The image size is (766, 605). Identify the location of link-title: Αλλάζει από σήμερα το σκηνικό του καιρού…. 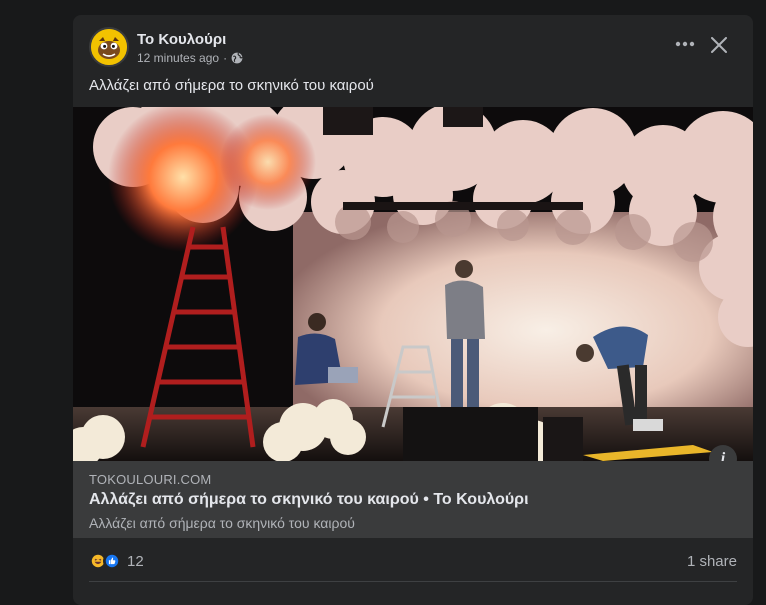
(309, 500).